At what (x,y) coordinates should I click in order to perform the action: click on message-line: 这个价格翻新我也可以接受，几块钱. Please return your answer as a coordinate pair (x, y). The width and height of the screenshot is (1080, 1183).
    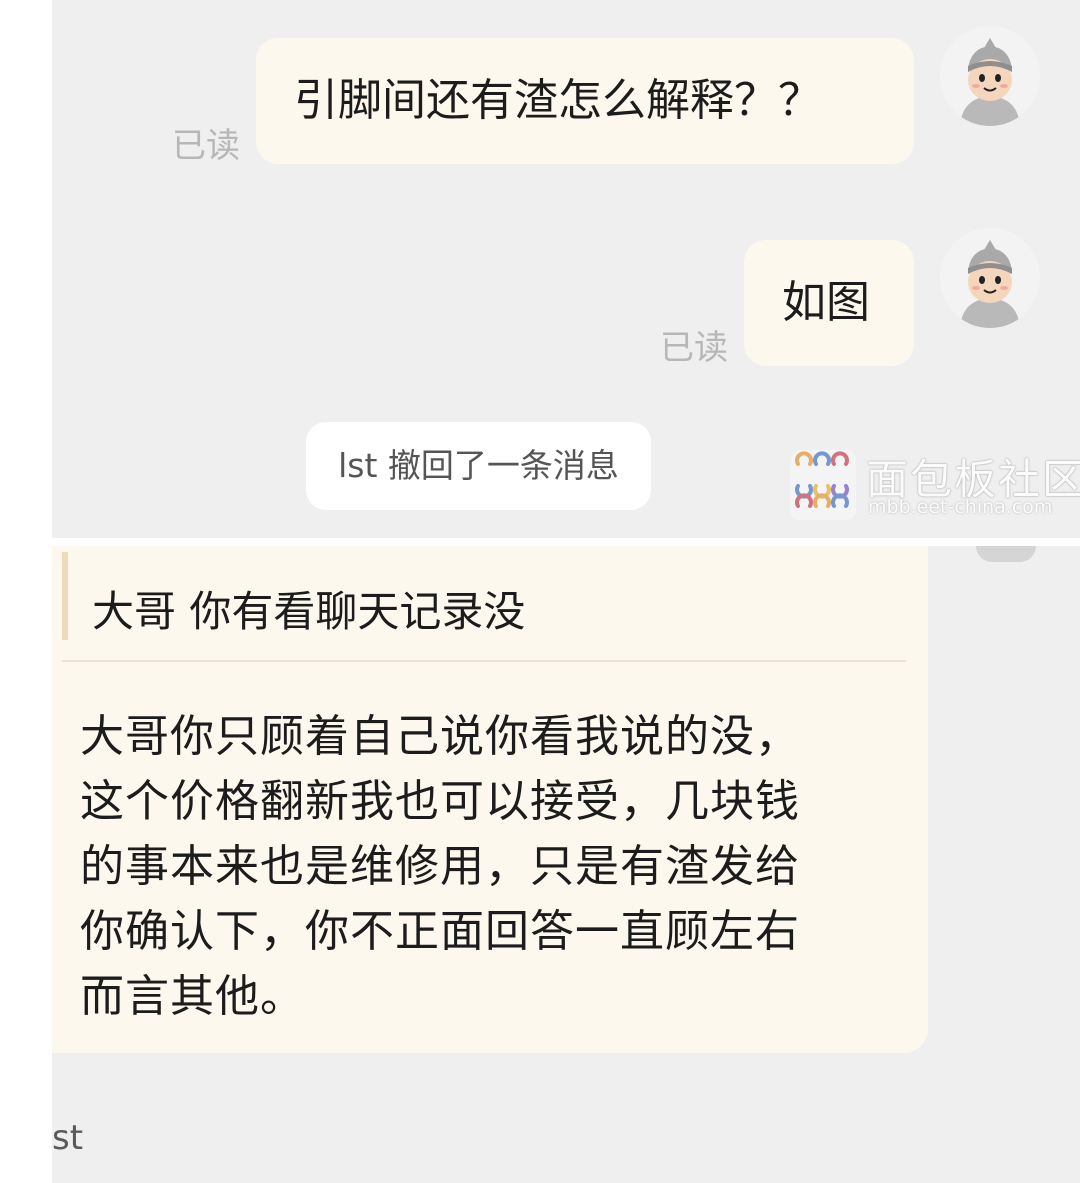
    Looking at the image, I should click on (440, 801).